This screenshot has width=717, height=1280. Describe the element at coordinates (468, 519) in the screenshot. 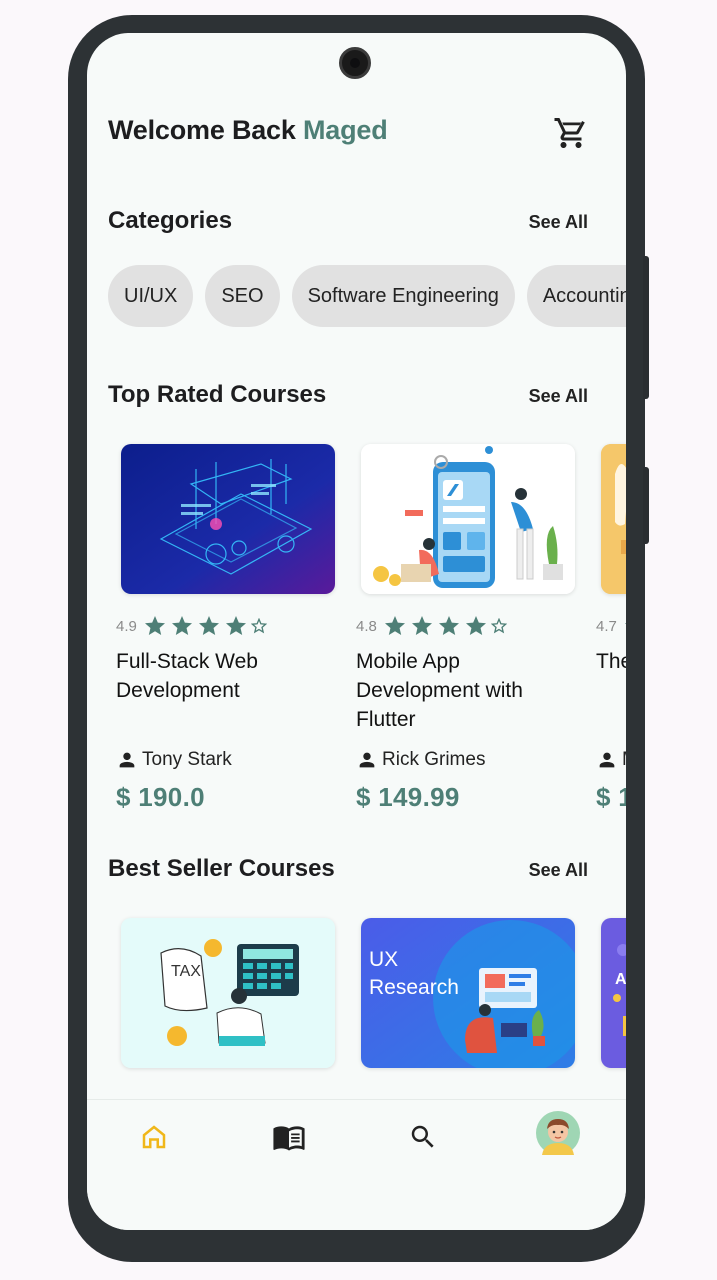

I see `course-thumbnail-flutter` at that location.